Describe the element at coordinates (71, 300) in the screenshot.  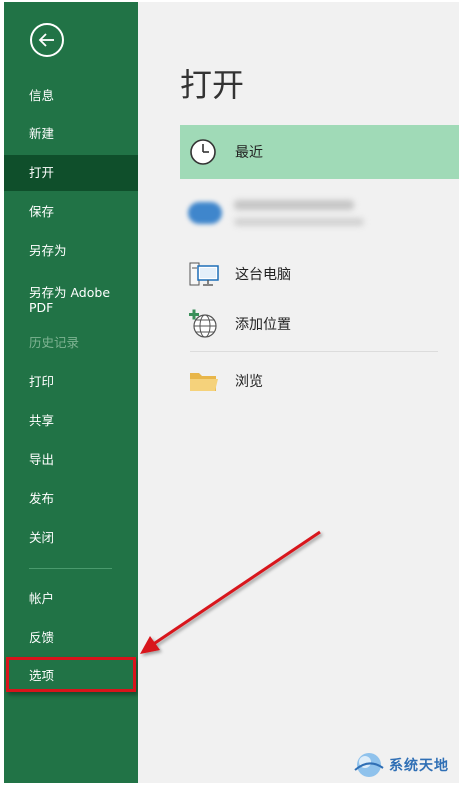
I see `nav-item-save-as-adobe-pdf: 另存为 Adobe PDF` at that location.